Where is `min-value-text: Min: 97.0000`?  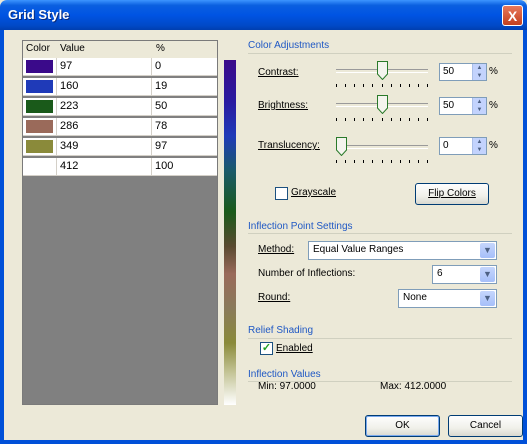 min-value-text: Min: 97.0000 is located at coordinates (287, 386).